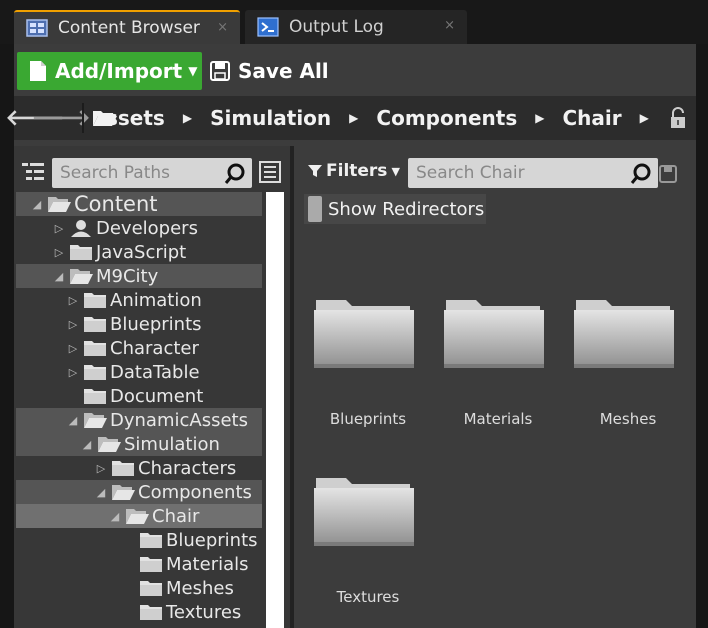 The width and height of the screenshot is (708, 628). Describe the element at coordinates (270, 118) in the screenshot. I see `breadcrumb-item: Simulation` at that location.